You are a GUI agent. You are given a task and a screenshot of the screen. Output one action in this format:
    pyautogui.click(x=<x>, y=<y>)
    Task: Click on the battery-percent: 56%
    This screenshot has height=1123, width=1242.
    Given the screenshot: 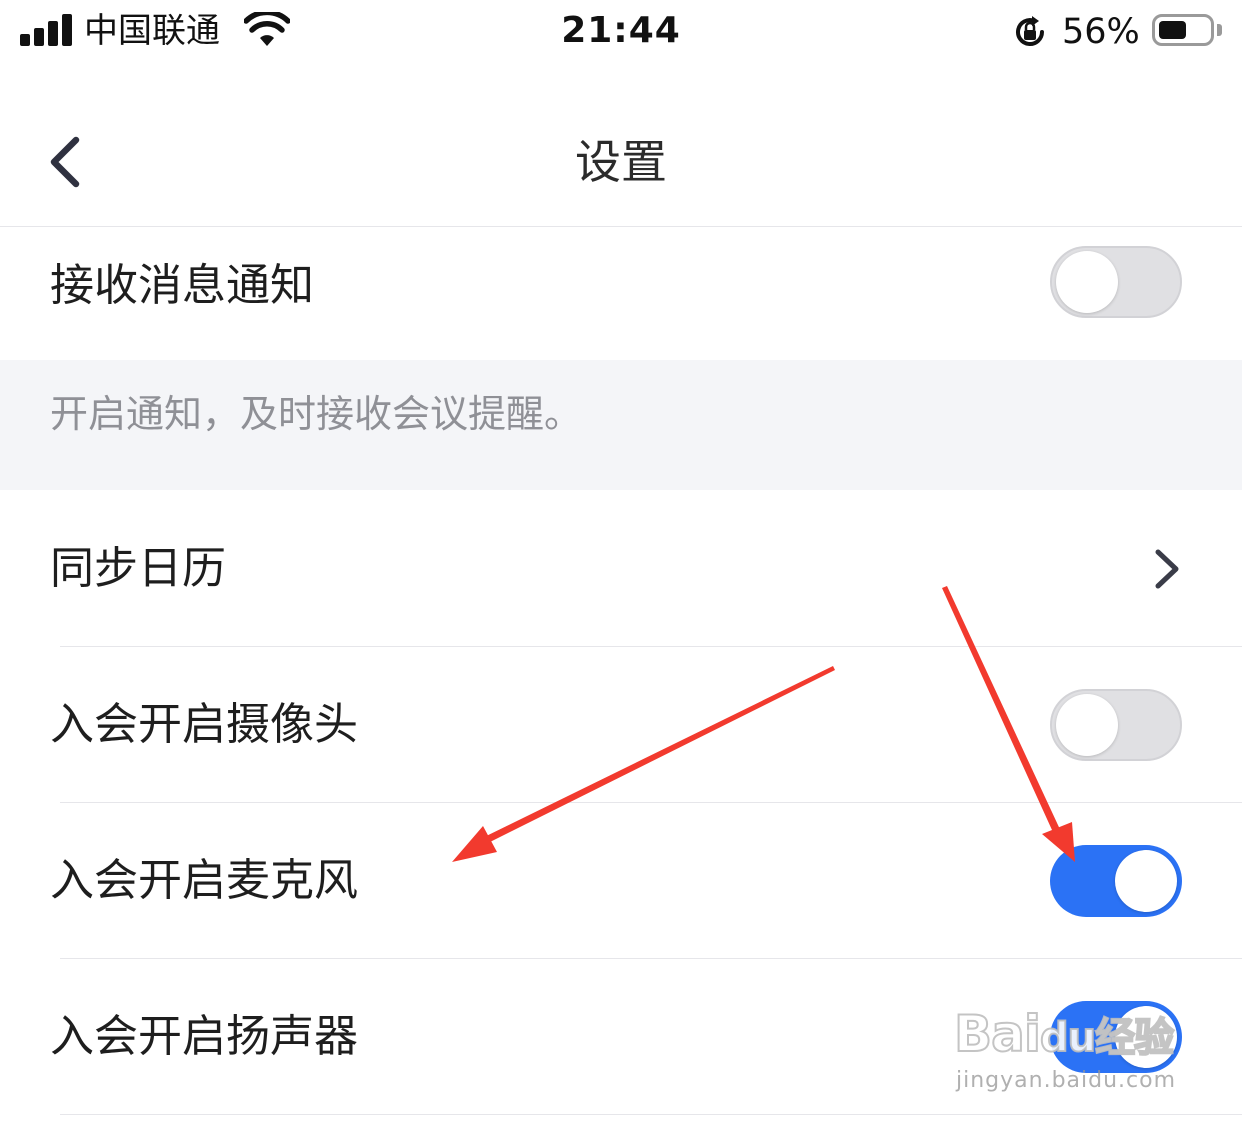 What is the action you would take?
    pyautogui.click(x=1101, y=32)
    